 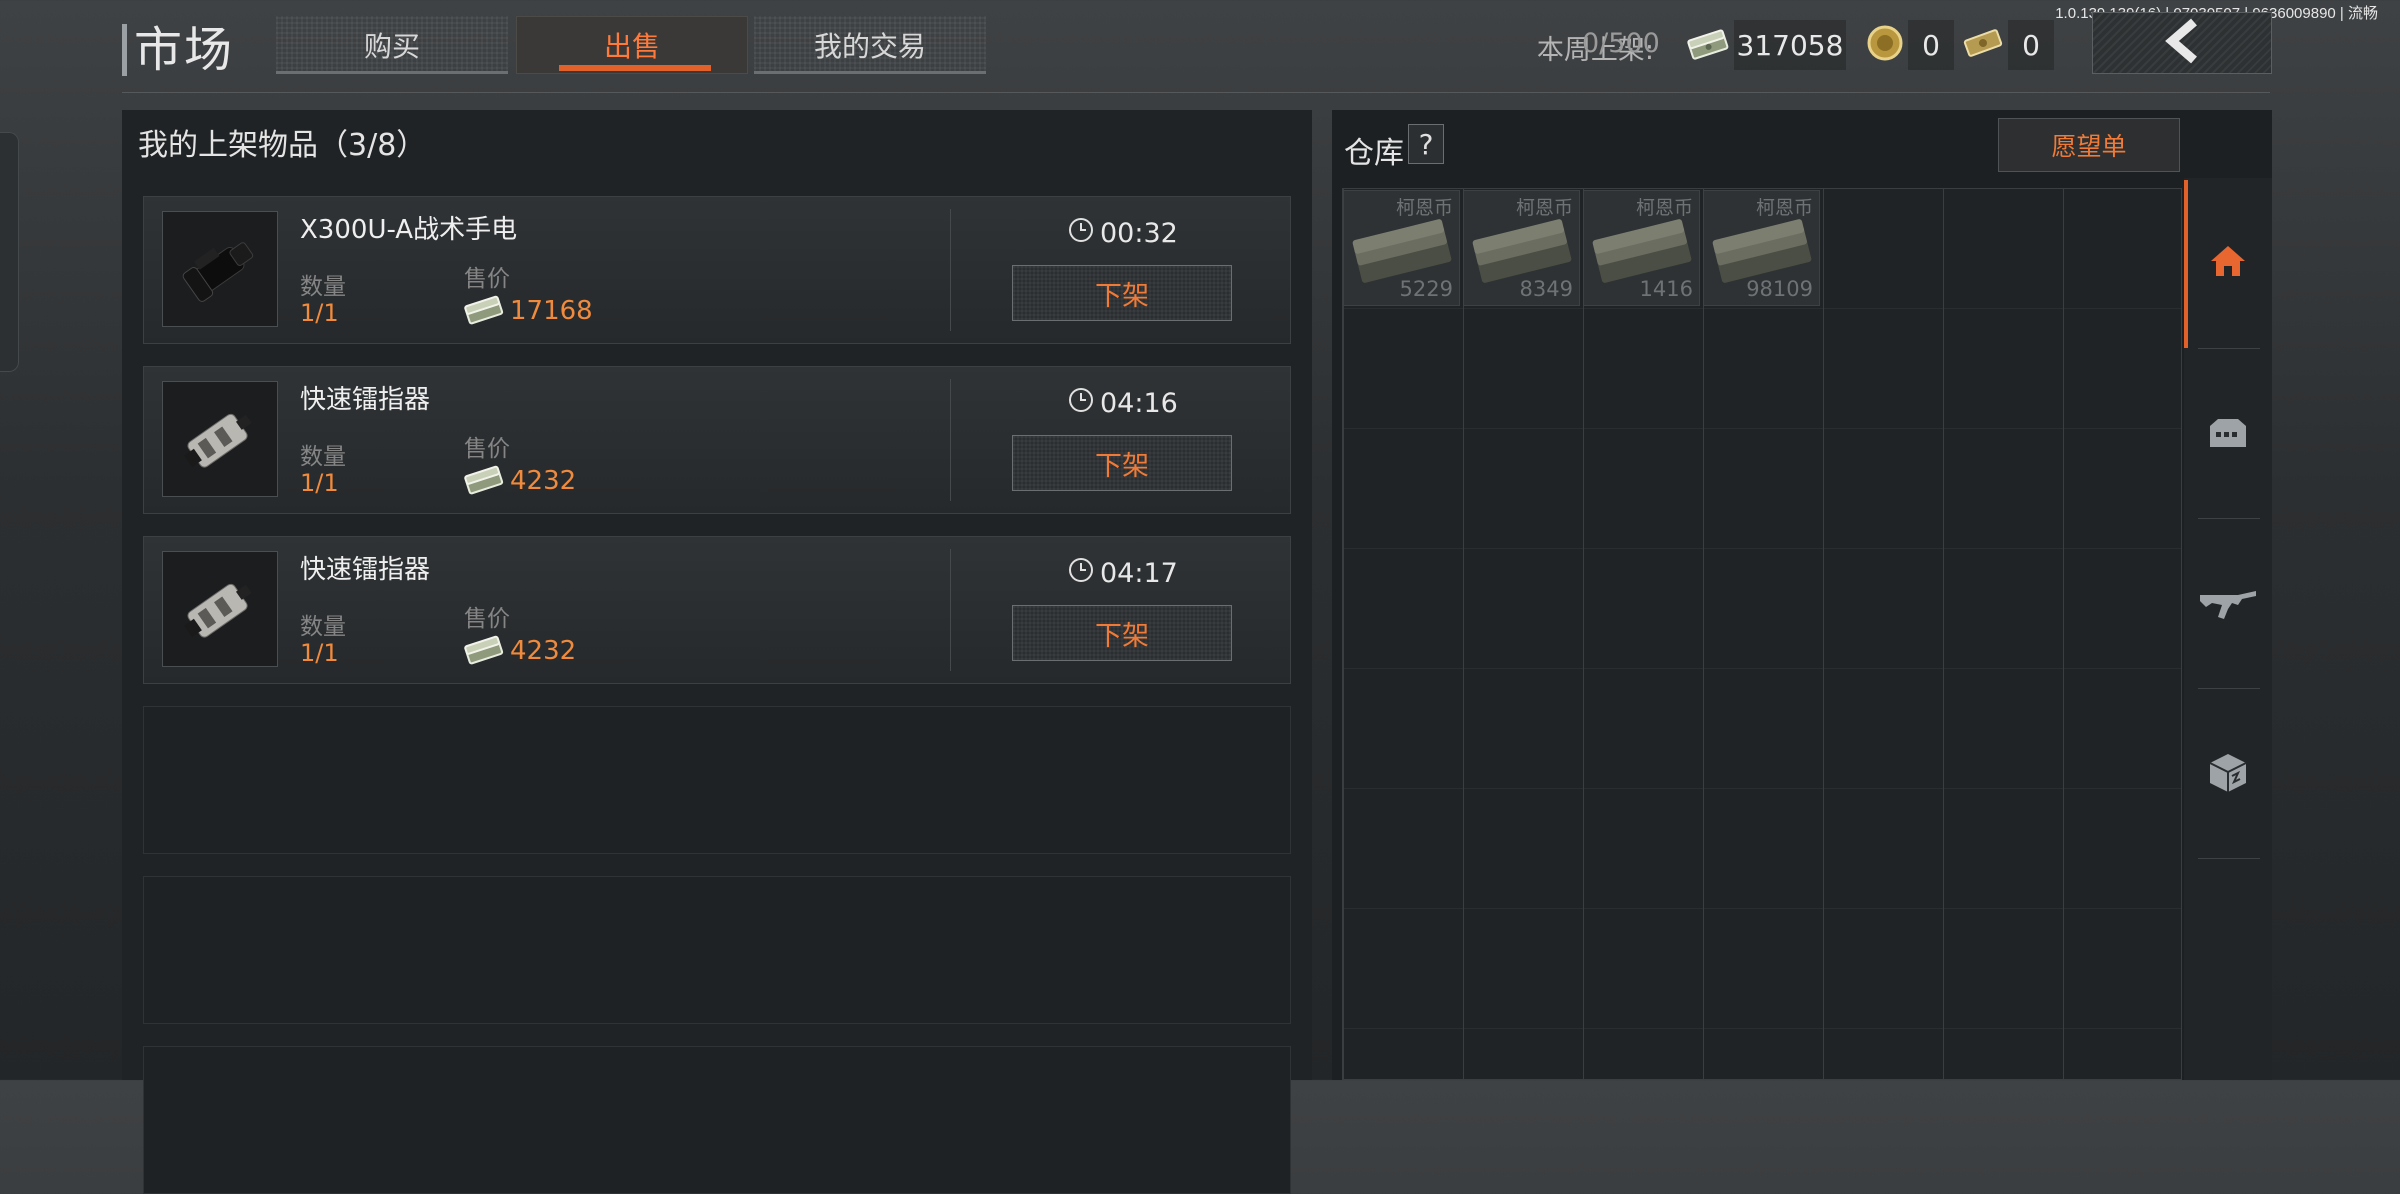 I want to click on gold-bills-balance: 0, so click(x=2031, y=45).